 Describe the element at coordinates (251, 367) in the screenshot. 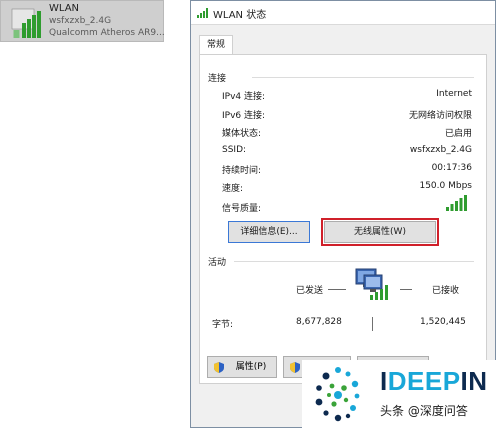

I see `properties-button-label: 属性(P)` at that location.